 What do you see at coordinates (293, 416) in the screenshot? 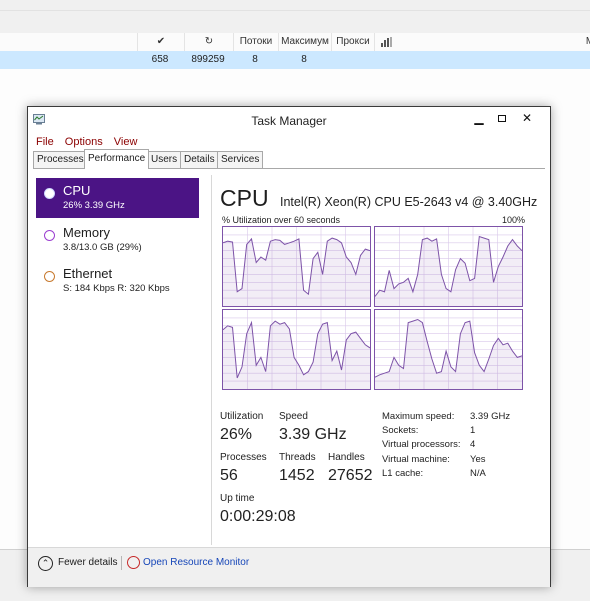
I see `speed-label: Speed` at bounding box center [293, 416].